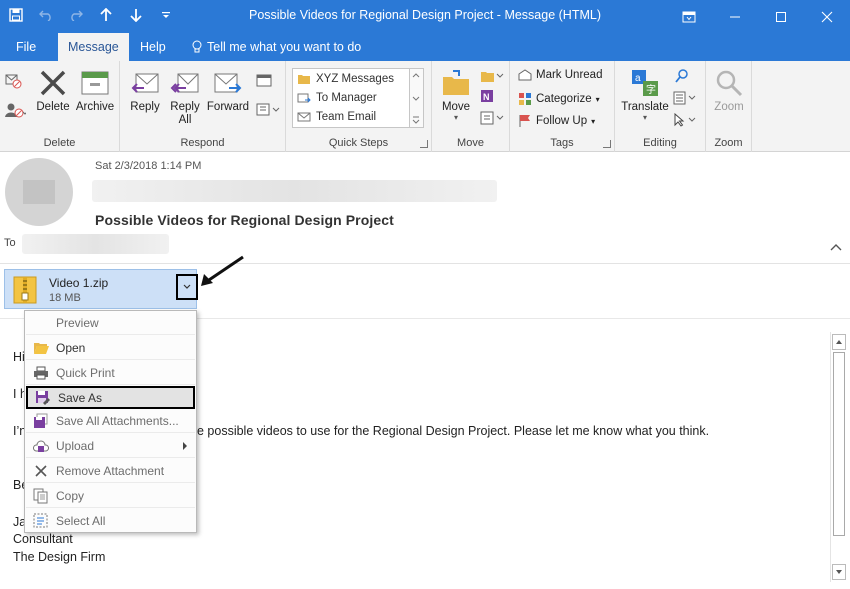 The image size is (850, 589). What do you see at coordinates (268, 111) in the screenshot?
I see `more-respond-icon` at bounding box center [268, 111].